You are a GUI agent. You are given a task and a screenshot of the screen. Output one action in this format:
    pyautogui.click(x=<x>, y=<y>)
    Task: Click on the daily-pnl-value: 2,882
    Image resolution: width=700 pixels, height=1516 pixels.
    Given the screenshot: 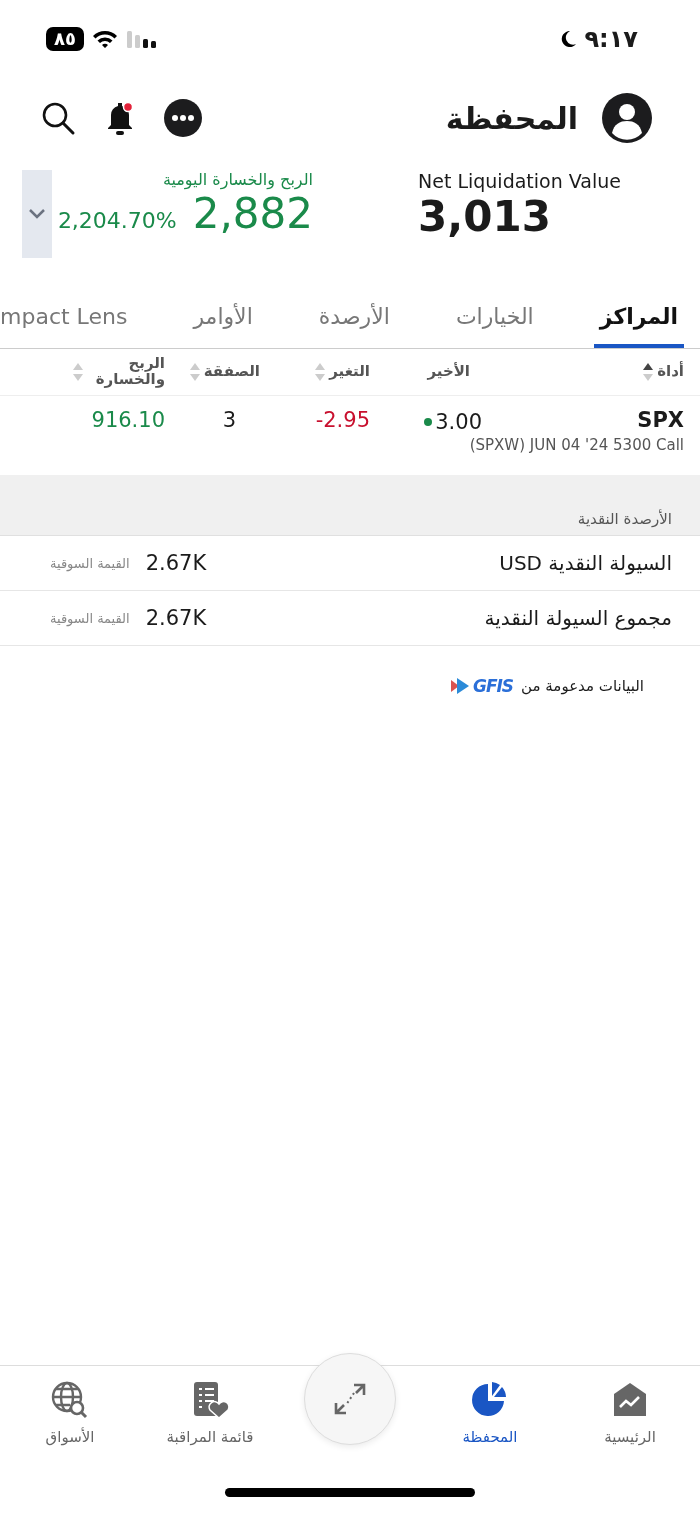 What is the action you would take?
    pyautogui.click(x=252, y=213)
    